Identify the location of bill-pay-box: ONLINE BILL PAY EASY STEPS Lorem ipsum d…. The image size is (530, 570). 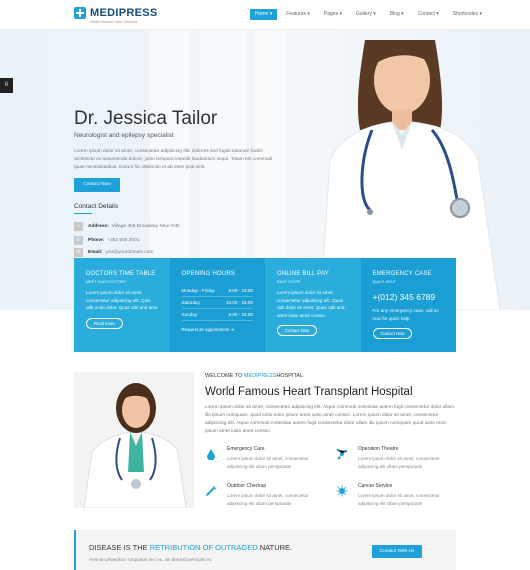
(313, 305).